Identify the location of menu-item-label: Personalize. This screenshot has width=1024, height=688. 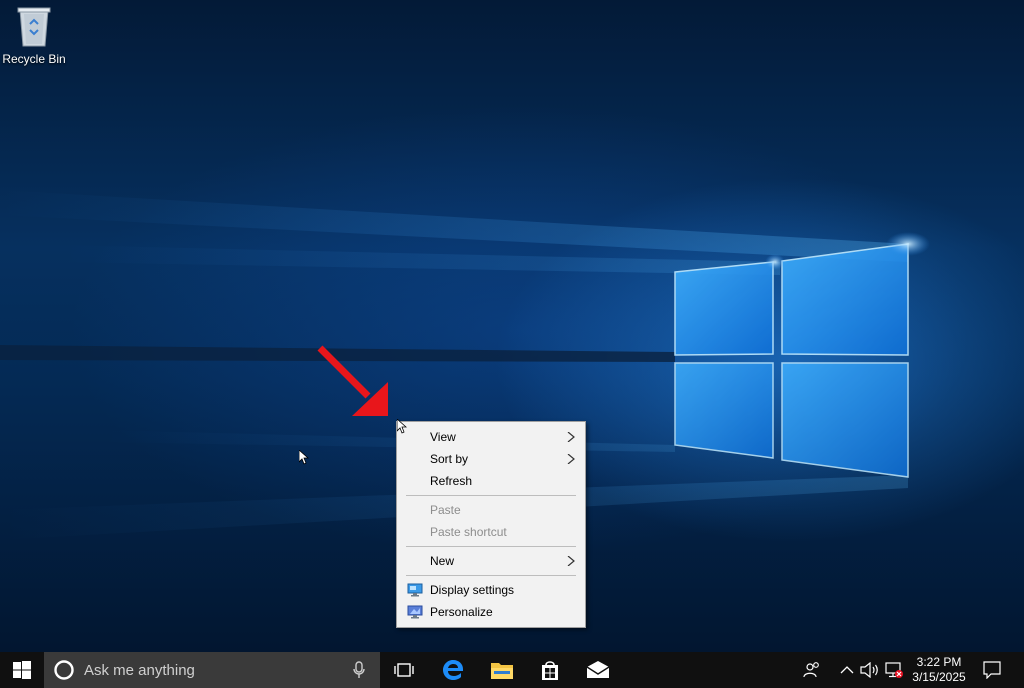
(461, 612).